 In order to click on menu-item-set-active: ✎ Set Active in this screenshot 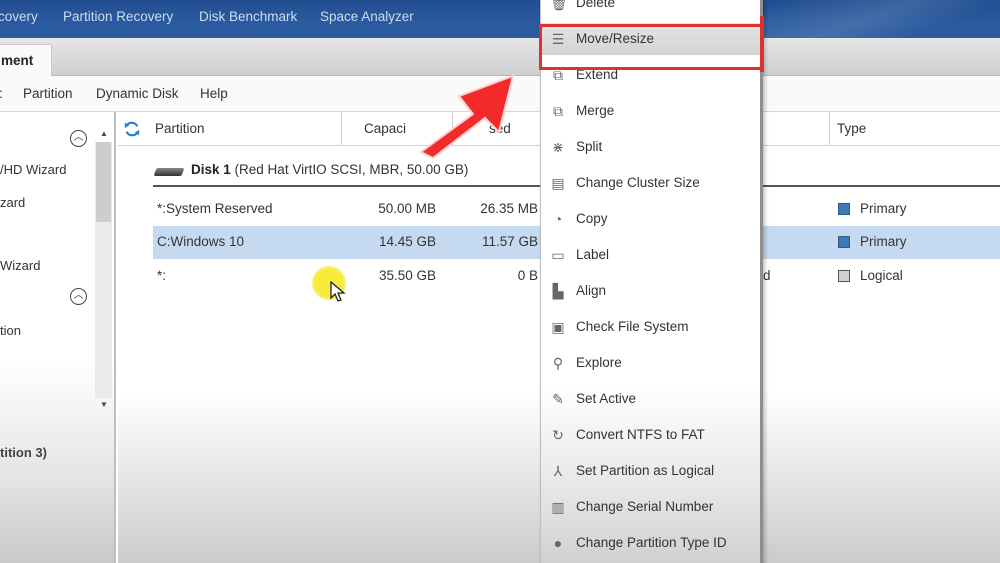, I will do `click(650, 399)`.